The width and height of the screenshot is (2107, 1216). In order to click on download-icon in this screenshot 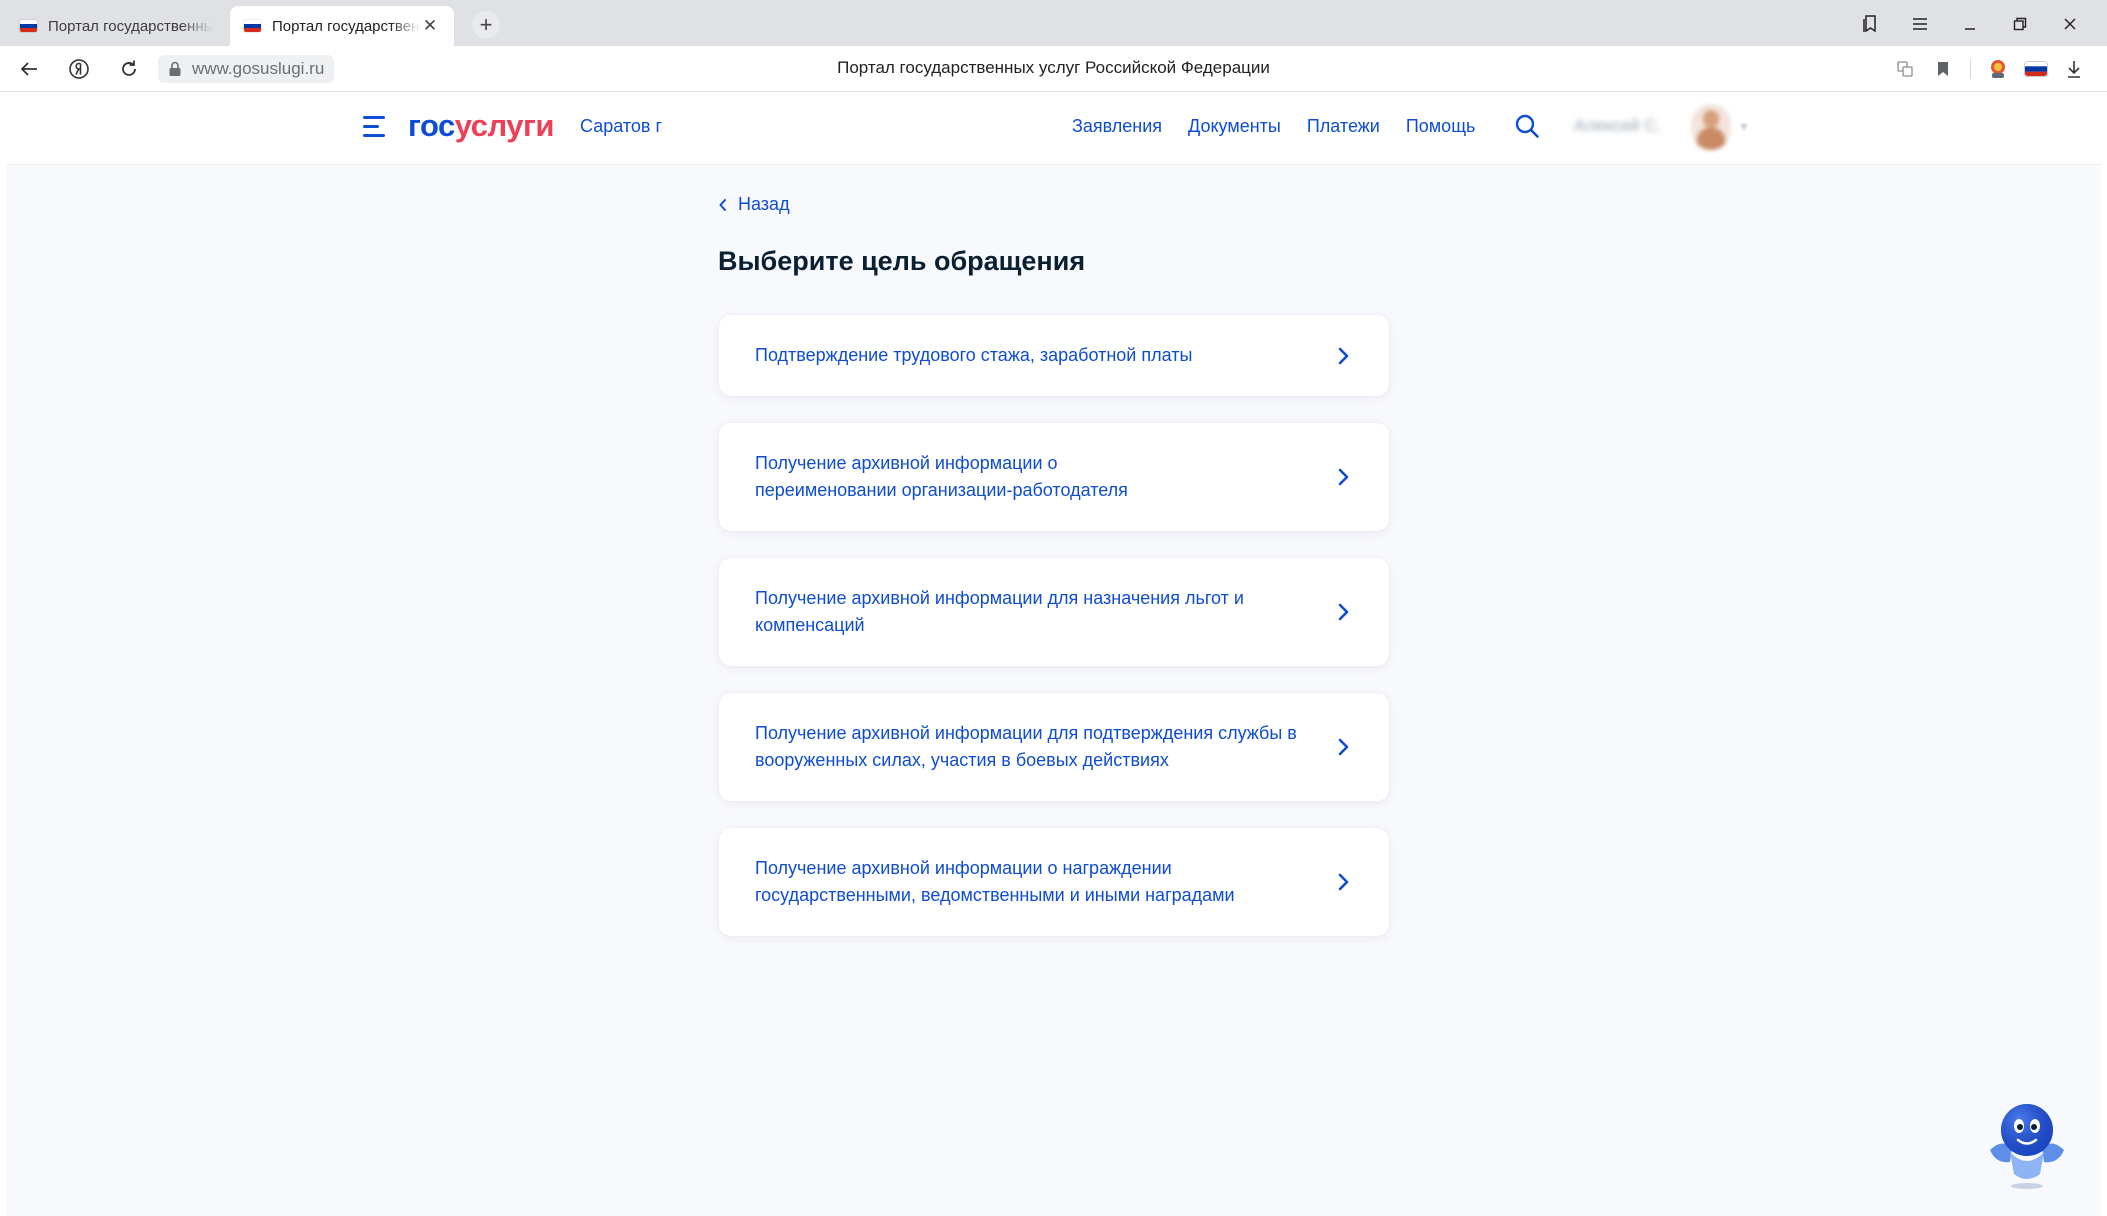, I will do `click(2074, 69)`.